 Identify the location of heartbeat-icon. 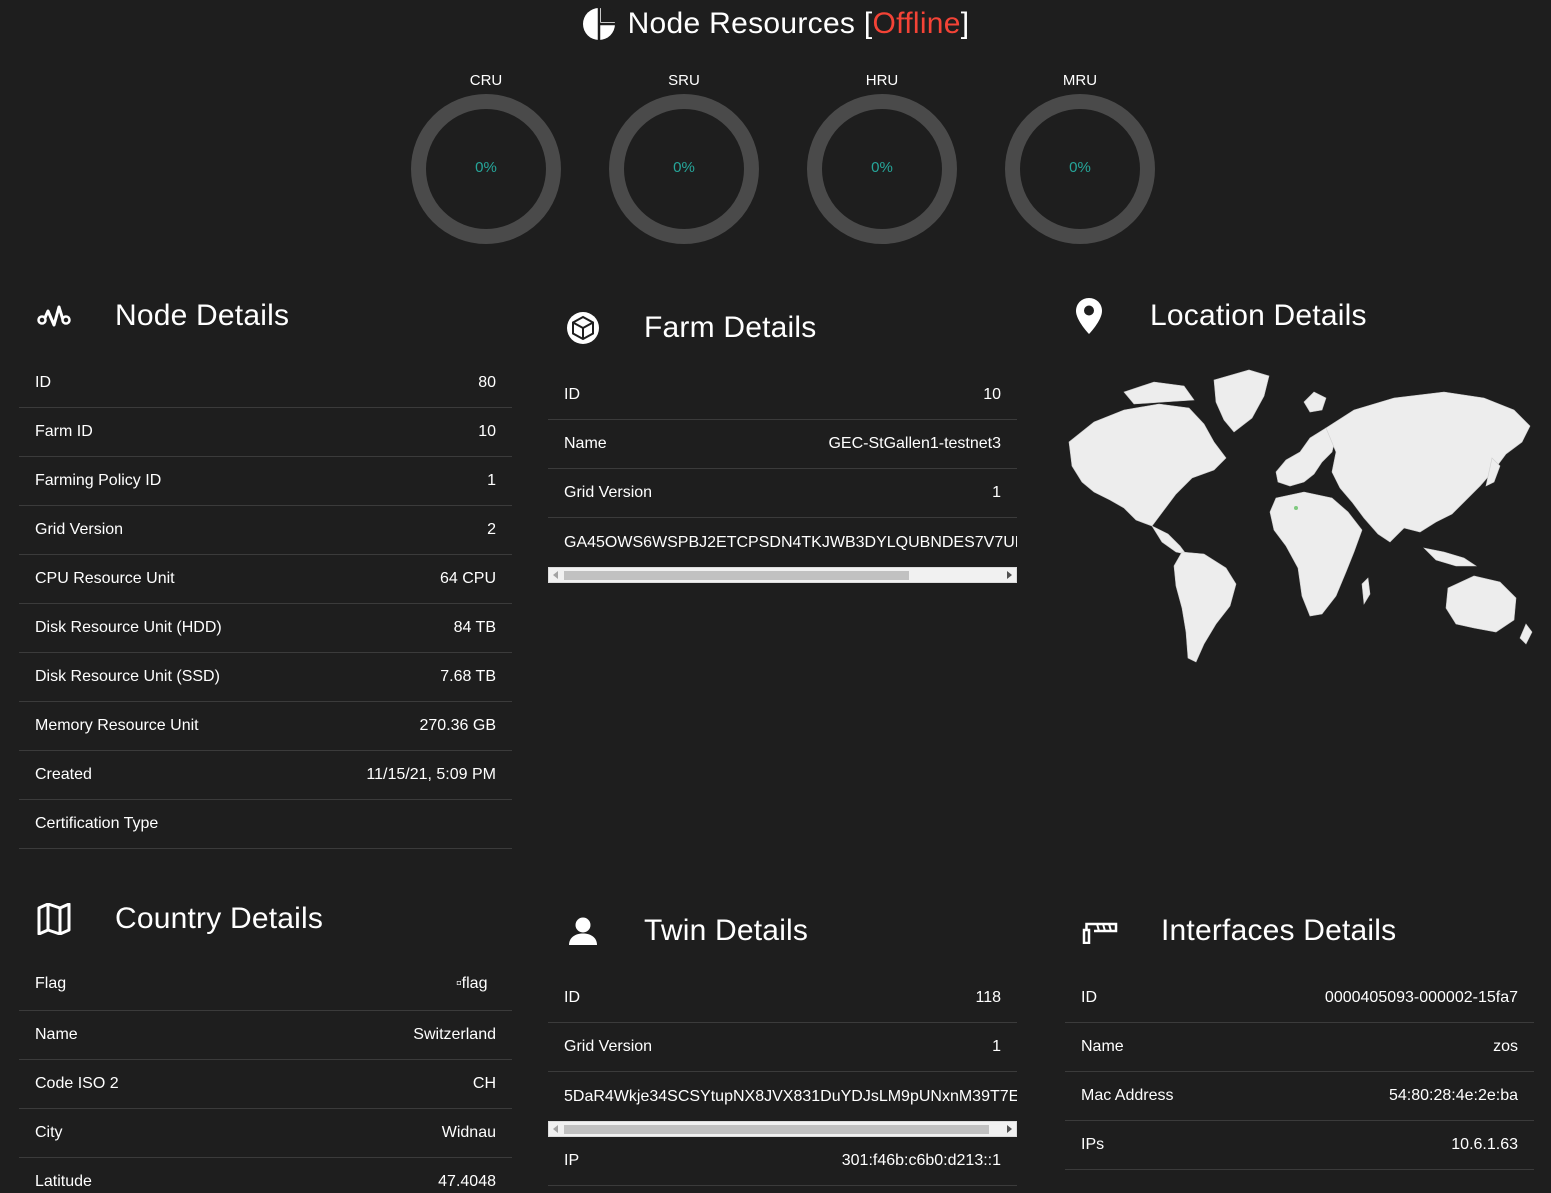
(54, 316).